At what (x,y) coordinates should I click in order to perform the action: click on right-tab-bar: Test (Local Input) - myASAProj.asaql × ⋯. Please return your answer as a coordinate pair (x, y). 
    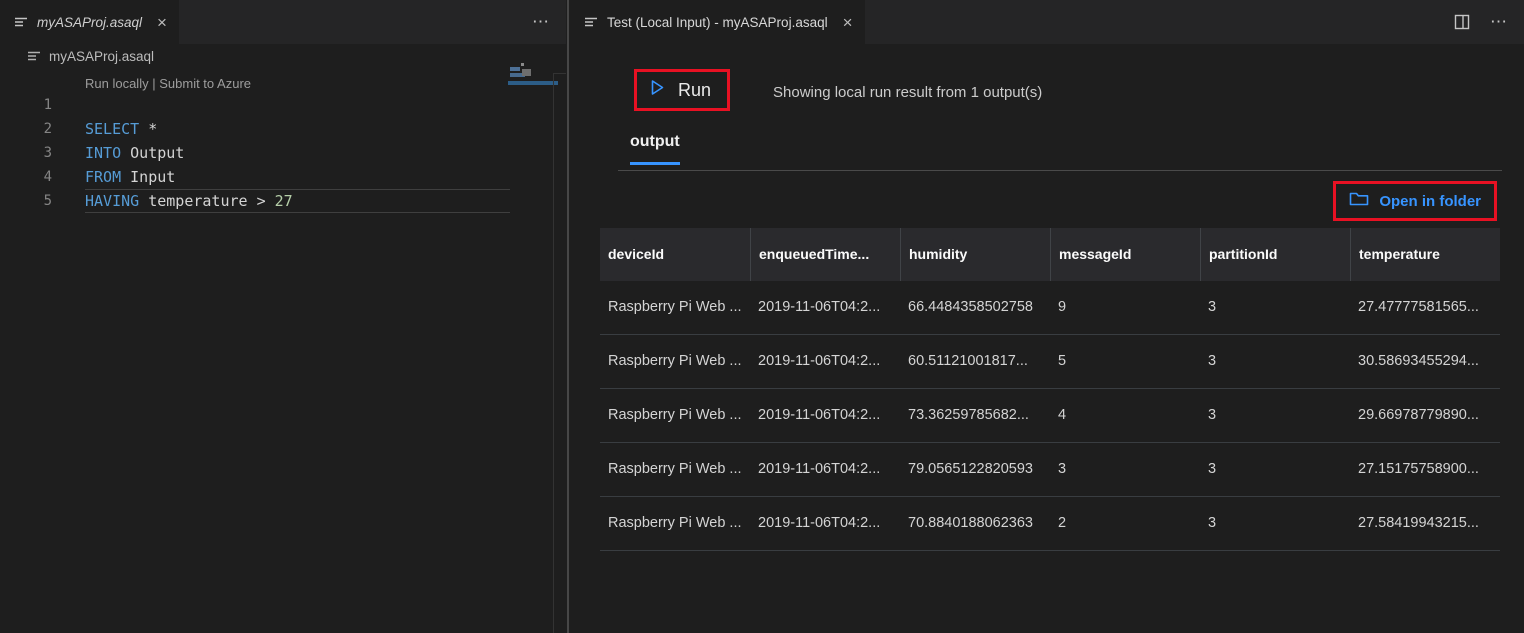
    Looking at the image, I should click on (1047, 22).